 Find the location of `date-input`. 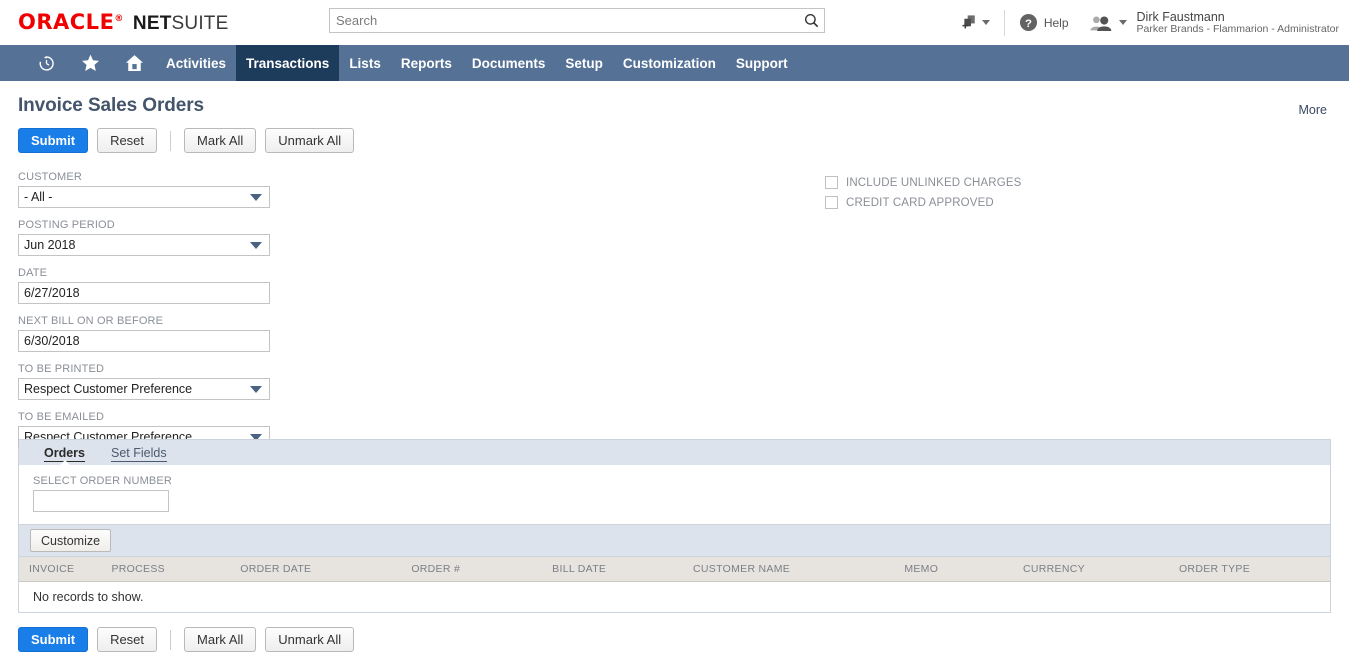

date-input is located at coordinates (144, 293).